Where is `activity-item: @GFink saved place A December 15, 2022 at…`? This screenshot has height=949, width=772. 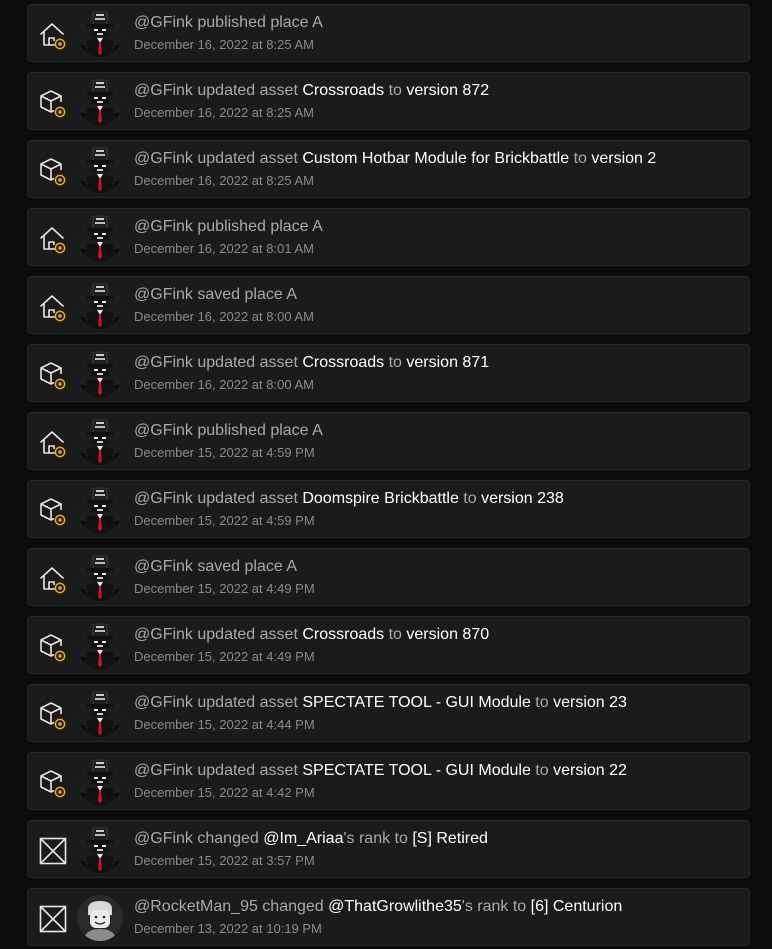
activity-item: @GFink saved place A December 15, 2022 at… is located at coordinates (388, 577).